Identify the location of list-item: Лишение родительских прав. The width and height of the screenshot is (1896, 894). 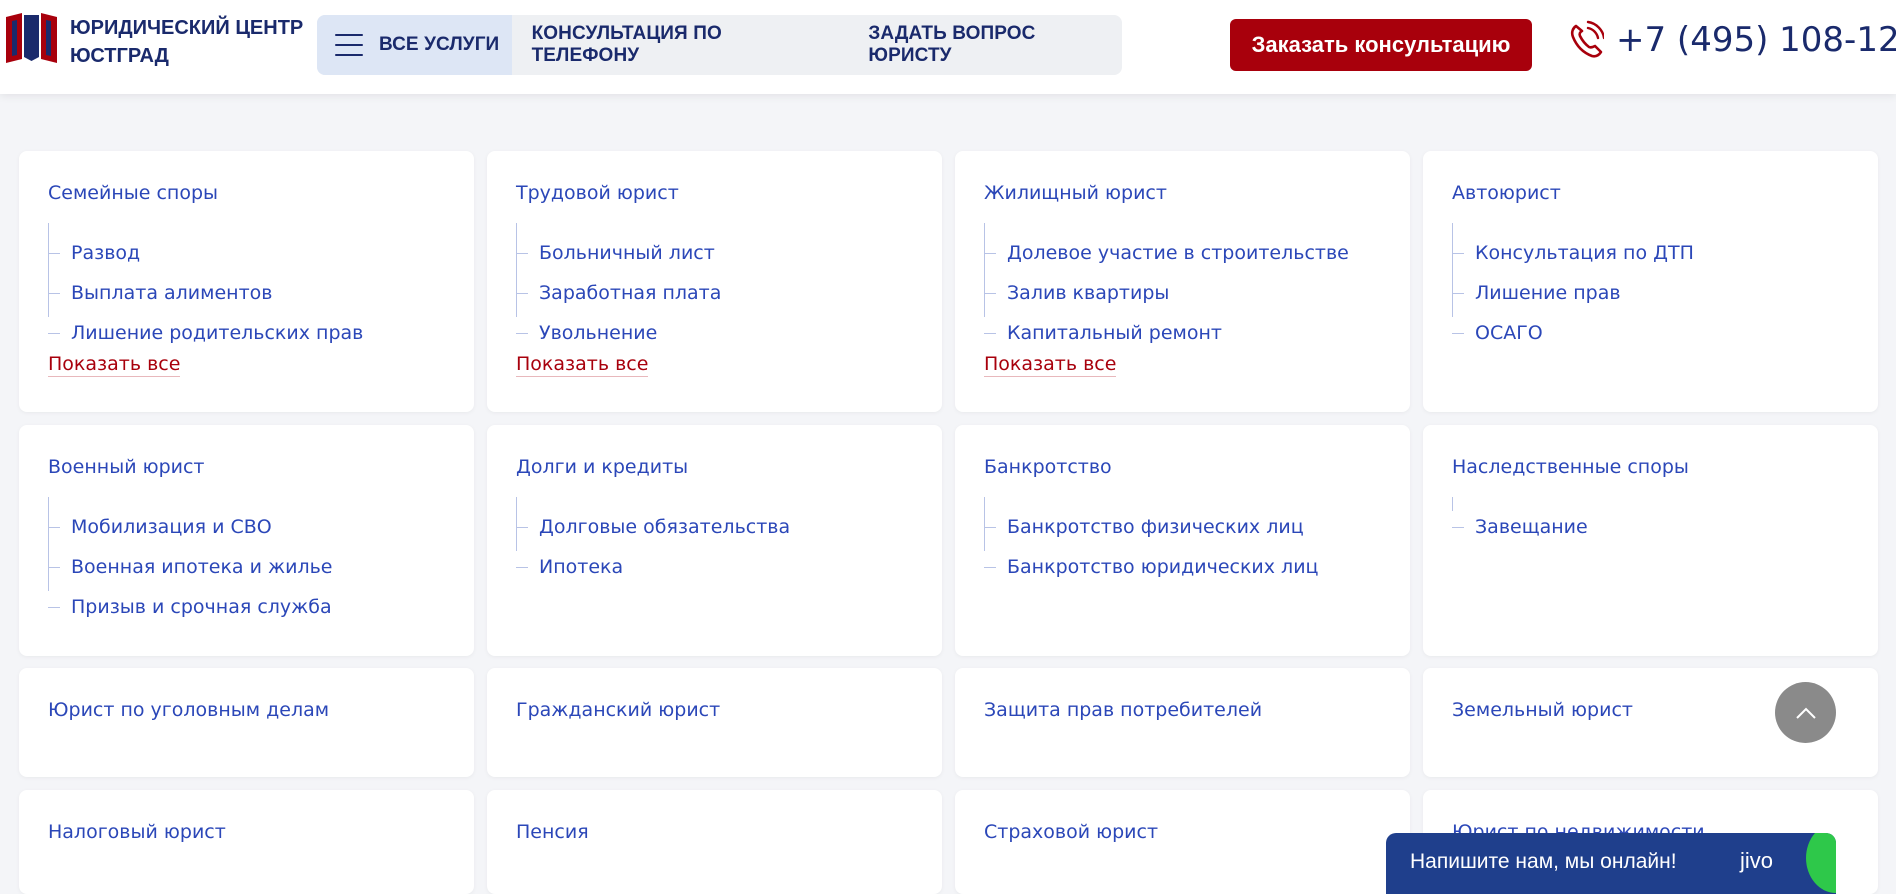
(205, 333).